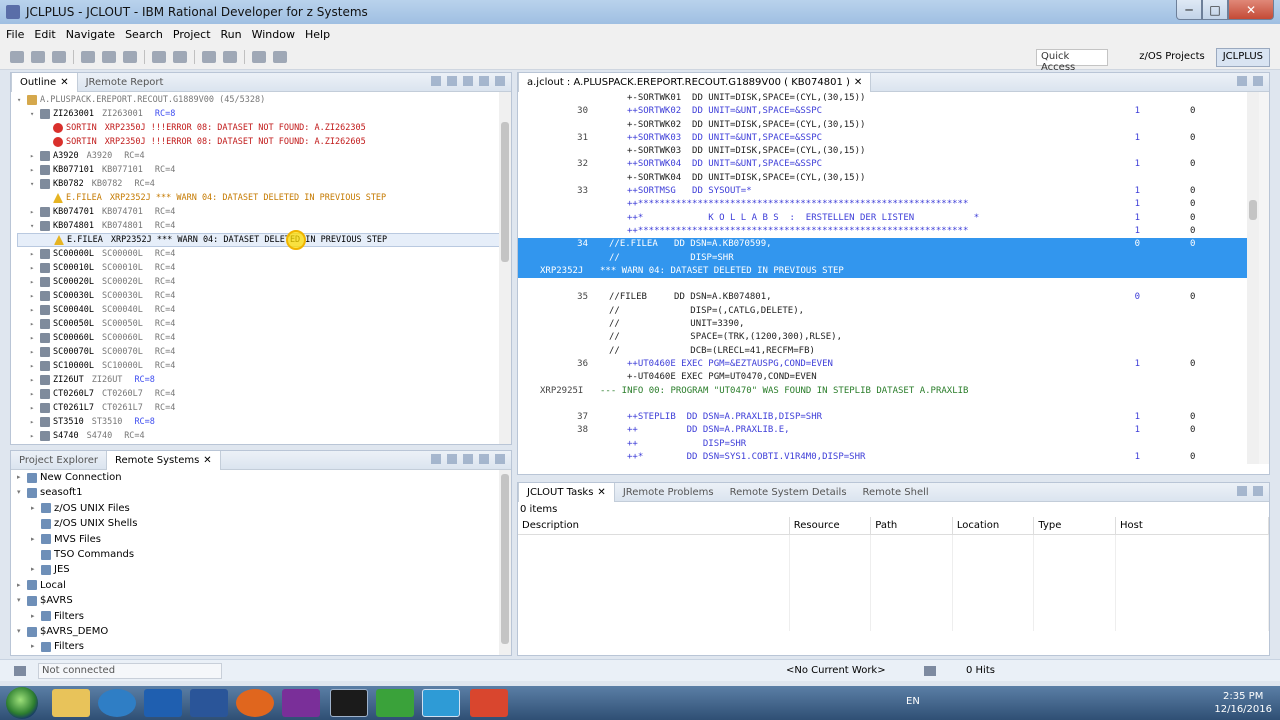 The image size is (1280, 720). I want to click on list-item: ▸ JES, so click(264, 569).